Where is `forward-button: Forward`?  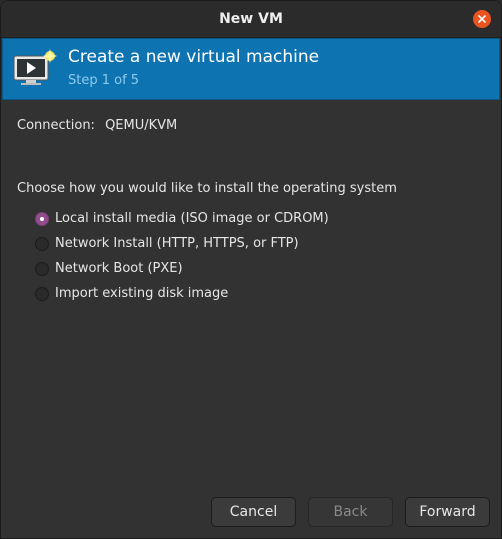 forward-button: Forward is located at coordinates (447, 512).